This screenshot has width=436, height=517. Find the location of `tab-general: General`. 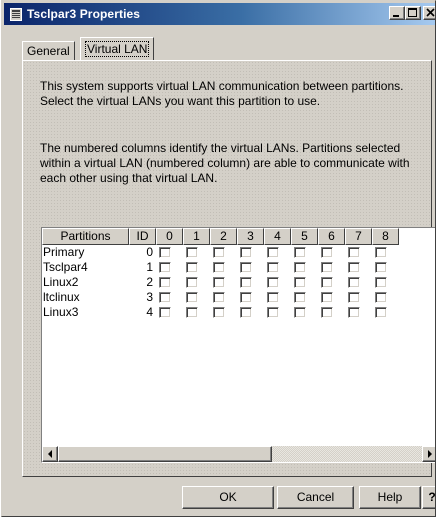

tab-general: General is located at coordinates (48, 50).